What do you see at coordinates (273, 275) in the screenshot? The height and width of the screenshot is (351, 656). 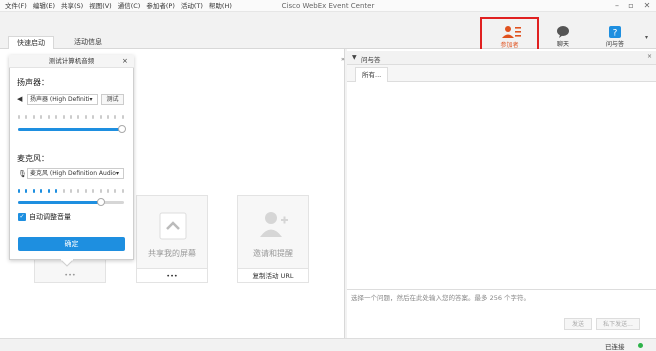 I see `copy-event-url-button: 复制活动 URL` at bounding box center [273, 275].